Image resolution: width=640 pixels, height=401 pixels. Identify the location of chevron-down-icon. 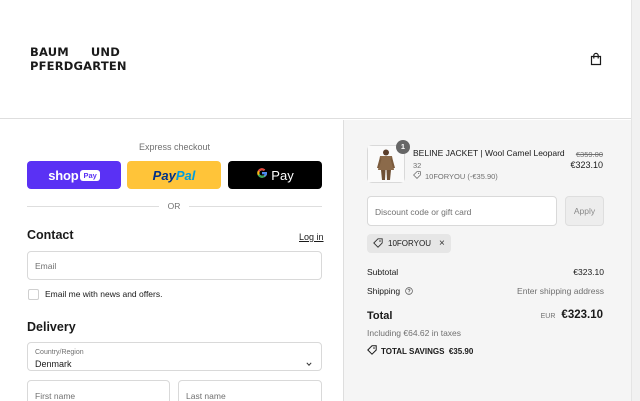
(309, 360).